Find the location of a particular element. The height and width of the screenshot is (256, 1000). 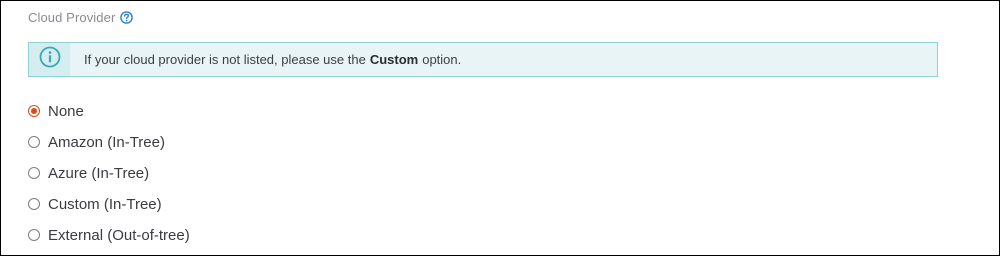

banner-icon-cell is located at coordinates (49, 59).